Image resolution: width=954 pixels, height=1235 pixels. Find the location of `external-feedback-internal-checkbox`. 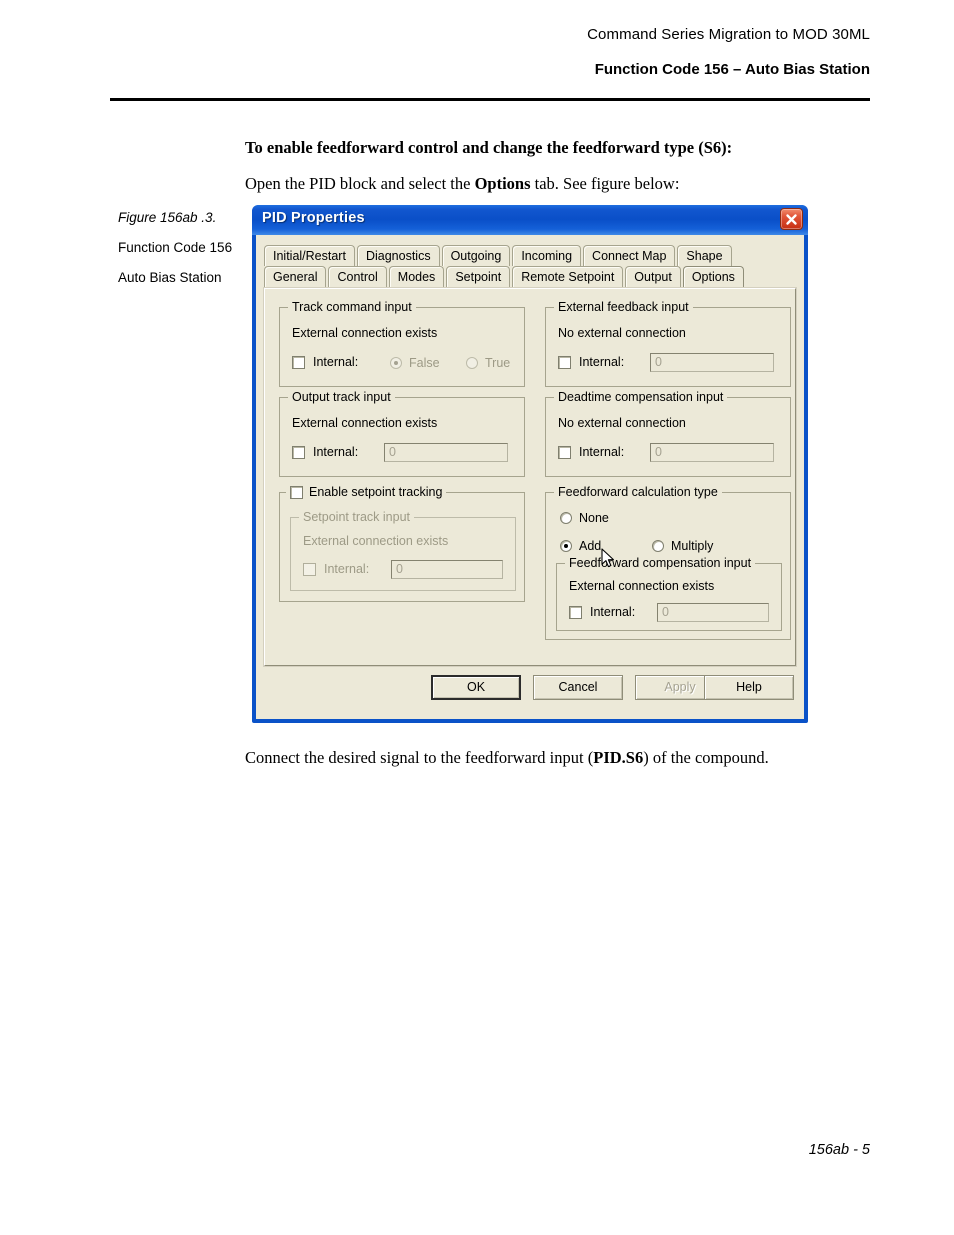

external-feedback-internal-checkbox is located at coordinates (564, 362).